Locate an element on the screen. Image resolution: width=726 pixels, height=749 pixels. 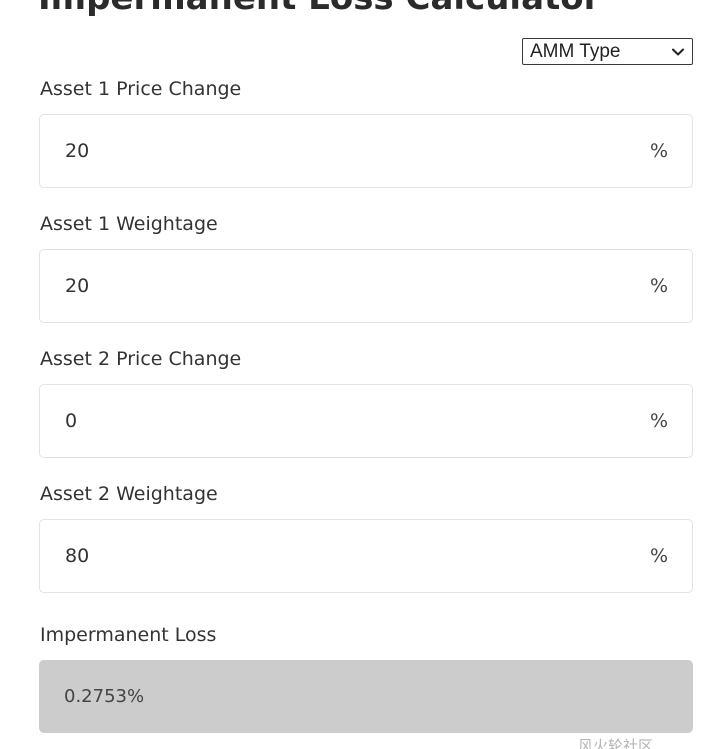
asset2-weightage-label: Asset 2 Weightage is located at coordinates (129, 494).